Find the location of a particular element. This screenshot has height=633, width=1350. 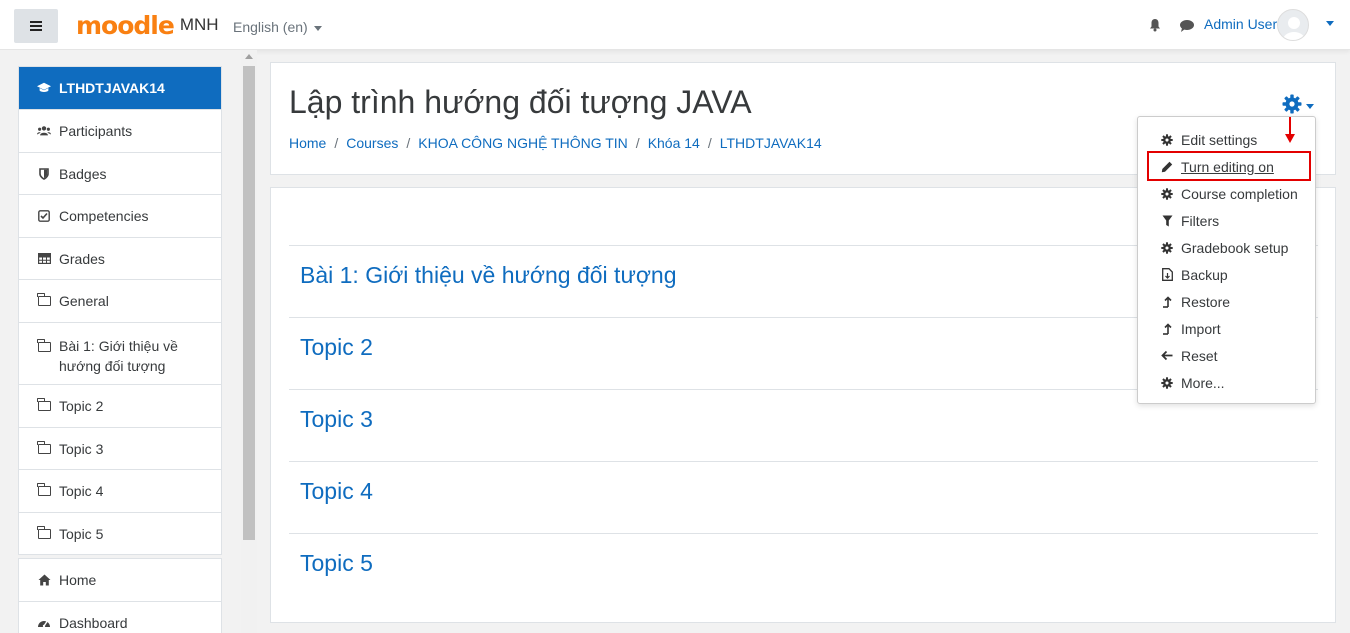

nav-item-competencies: Competencies is located at coordinates (120, 215).